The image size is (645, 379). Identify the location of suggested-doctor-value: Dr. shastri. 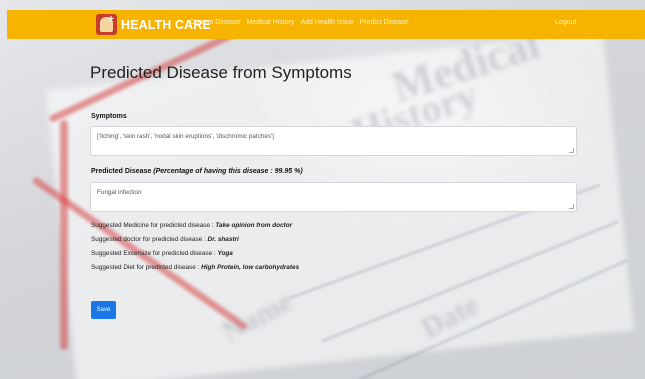
(223, 239).